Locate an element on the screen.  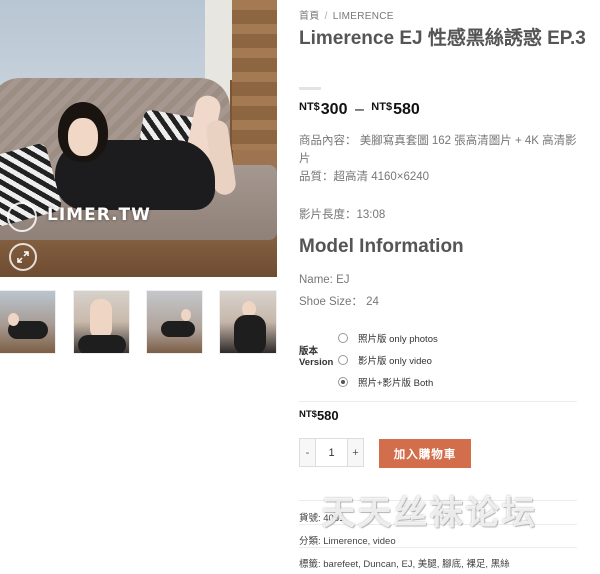
option-label: 影片版 only video is located at coordinates (395, 361).